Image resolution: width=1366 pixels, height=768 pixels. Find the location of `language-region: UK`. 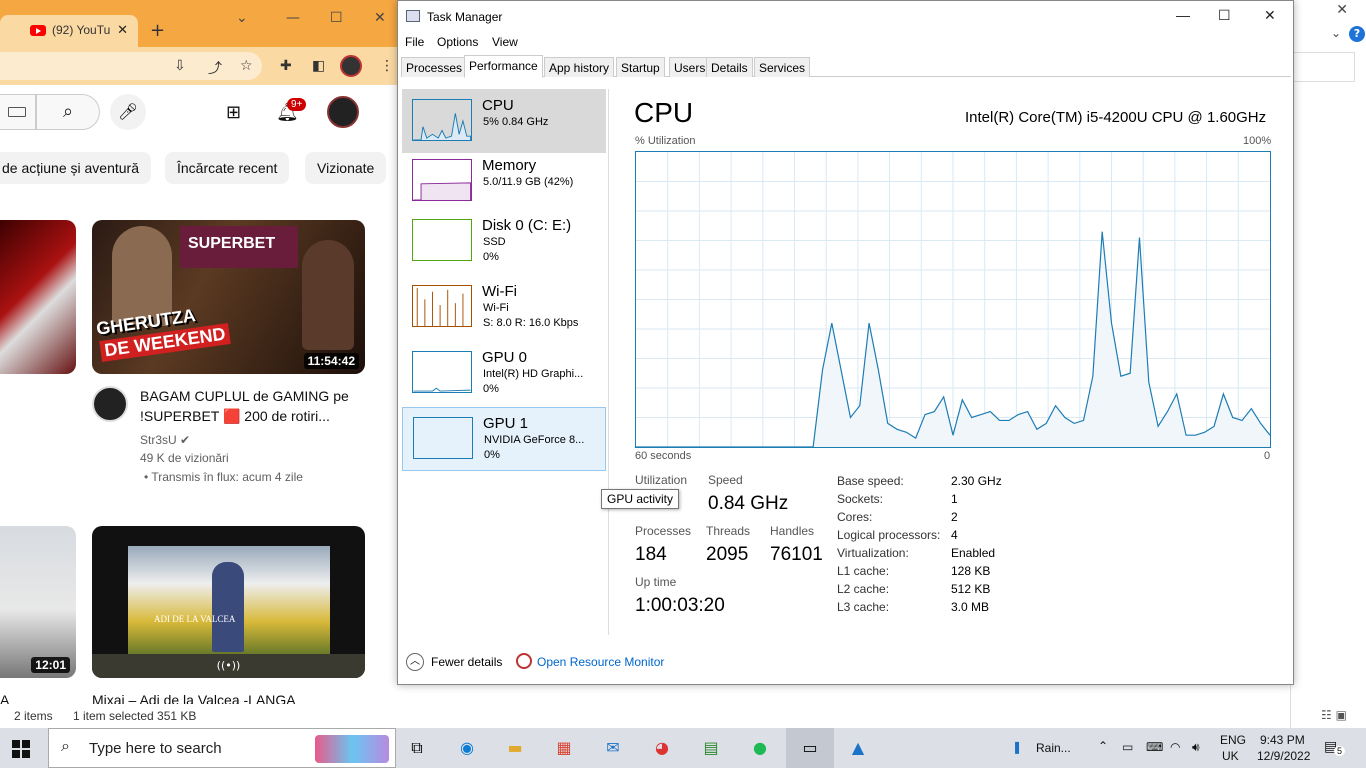

language-region: UK is located at coordinates (1230, 756).